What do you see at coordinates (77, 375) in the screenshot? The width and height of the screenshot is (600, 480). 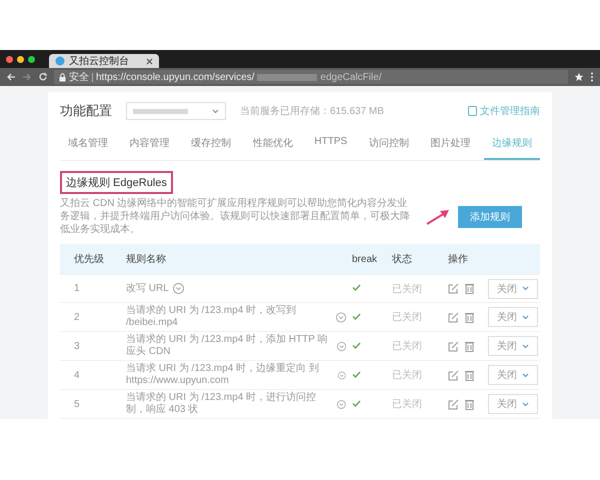 I see `priority-cell-text: 4` at bounding box center [77, 375].